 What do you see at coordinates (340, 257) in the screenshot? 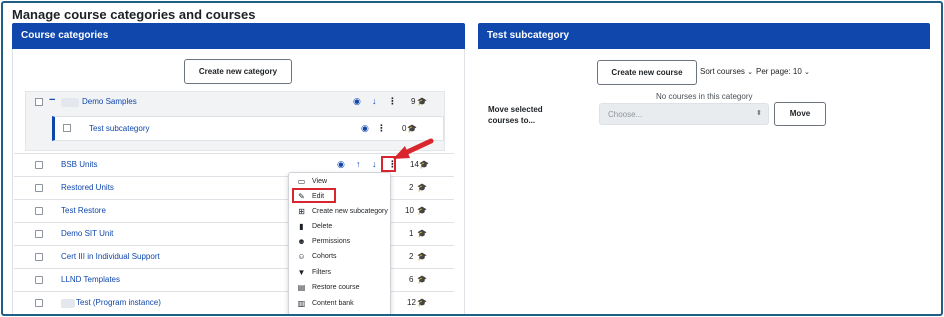
I see `menu-item-cohorts: ☺ Cohorts` at bounding box center [340, 257].